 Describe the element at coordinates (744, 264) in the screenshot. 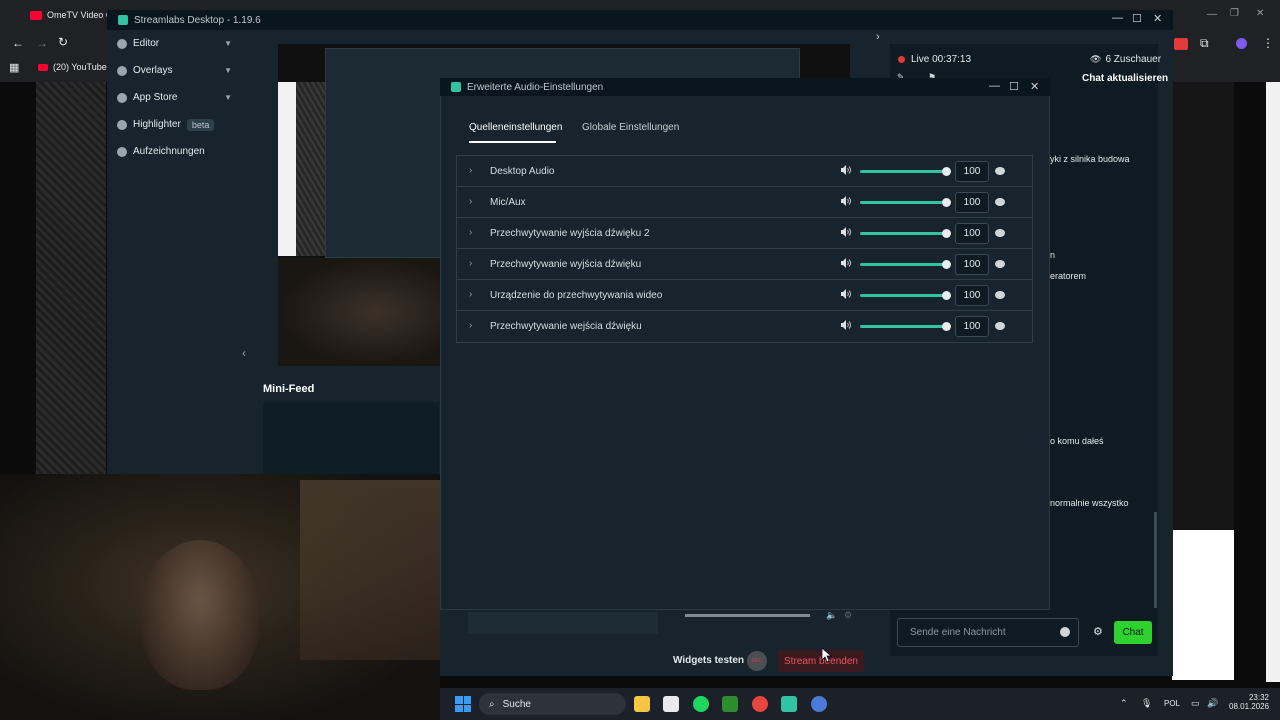

I see `source-row: › Przechwytywanie wyjścia dźwięku 100` at that location.